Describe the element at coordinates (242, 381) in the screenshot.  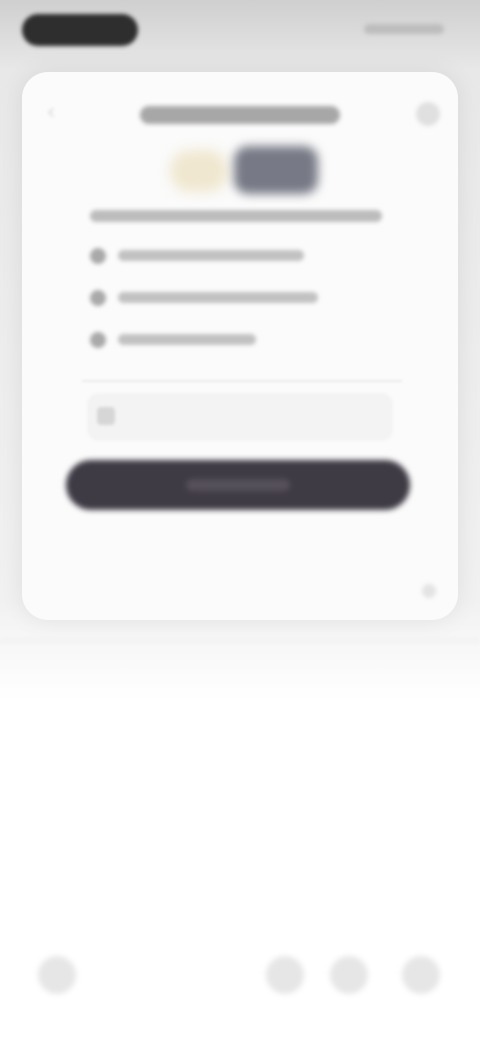
I see `divider` at that location.